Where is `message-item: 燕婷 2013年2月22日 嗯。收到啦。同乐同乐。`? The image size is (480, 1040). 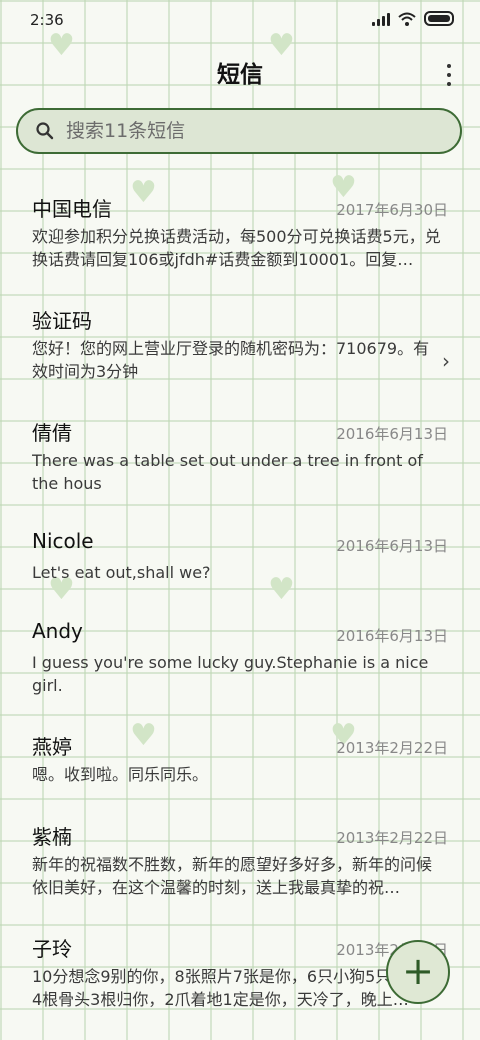
message-item: 燕婷 2013年2月22日 嗯。收到啦。同乐同乐。 is located at coordinates (240, 758).